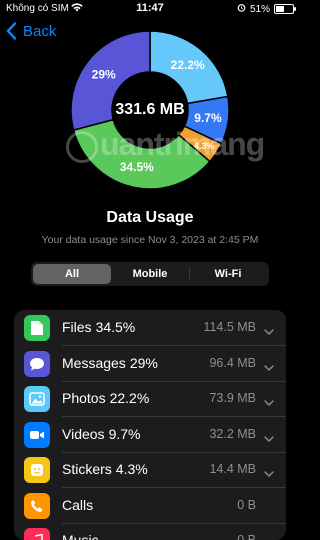 Image resolution: width=320 pixels, height=540 pixels. What do you see at coordinates (110, 362) in the screenshot?
I see `app-name: Messages 29%` at bounding box center [110, 362].